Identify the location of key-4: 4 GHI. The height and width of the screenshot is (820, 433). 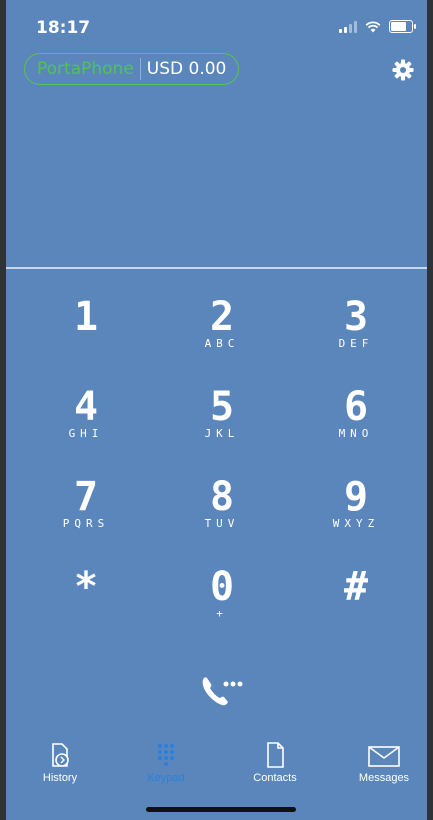
(86, 425).